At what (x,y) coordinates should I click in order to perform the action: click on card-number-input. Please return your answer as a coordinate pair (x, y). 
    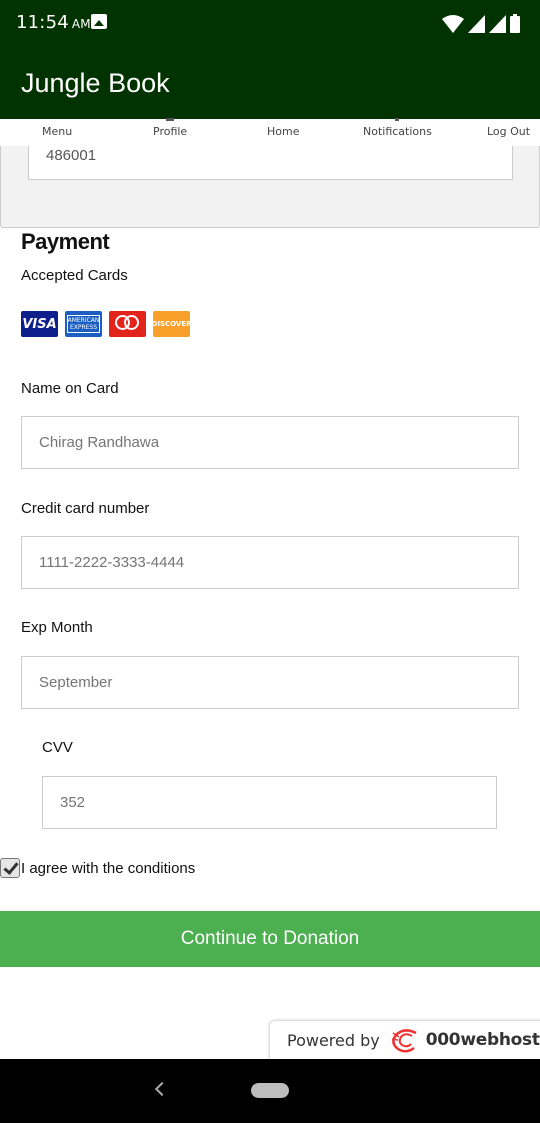
    Looking at the image, I should click on (270, 562).